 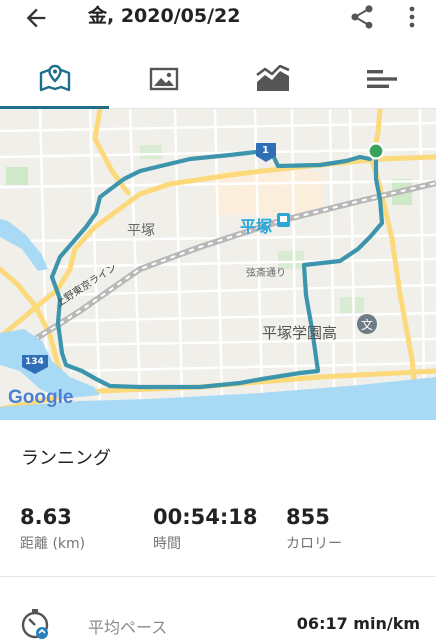 I want to click on more-vert-icon, so click(x=412, y=17).